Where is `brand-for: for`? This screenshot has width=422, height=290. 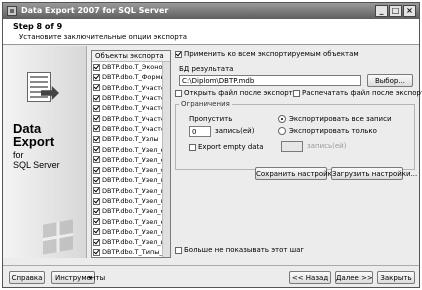 brand-for: for is located at coordinates (18, 155).